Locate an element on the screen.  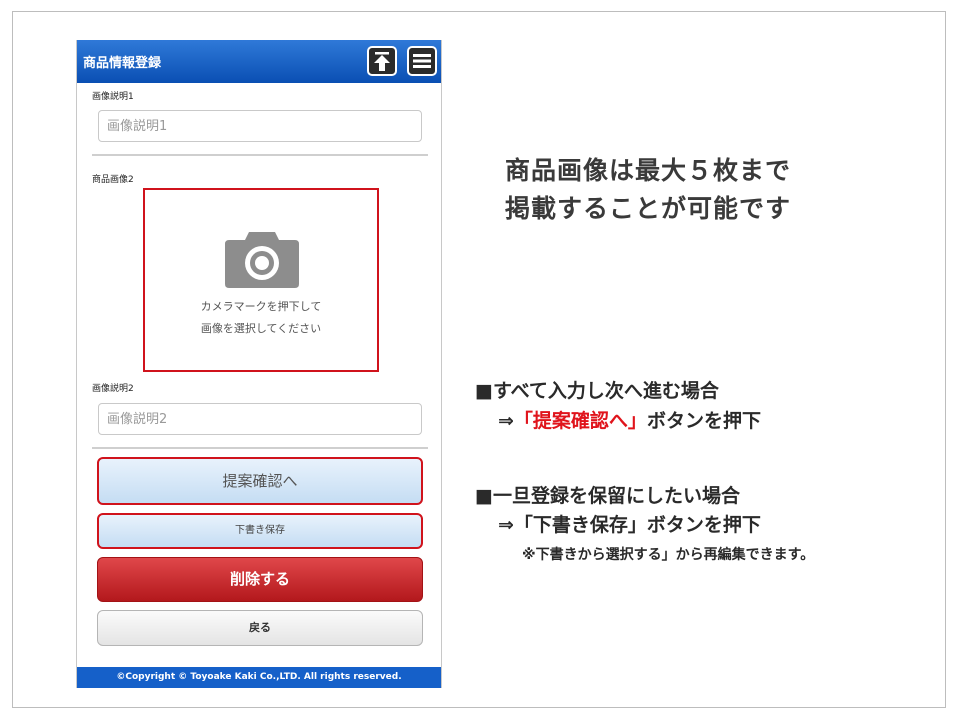
menu-button is located at coordinates (422, 61).